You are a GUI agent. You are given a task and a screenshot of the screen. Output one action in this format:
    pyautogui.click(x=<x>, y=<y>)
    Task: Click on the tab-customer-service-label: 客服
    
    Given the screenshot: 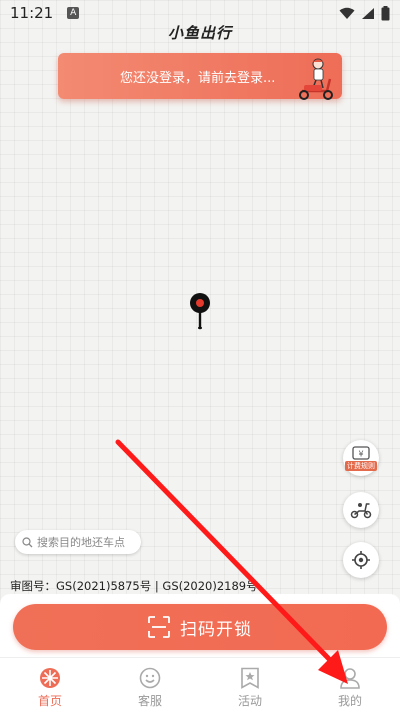 What is the action you would take?
    pyautogui.click(x=149, y=701)
    